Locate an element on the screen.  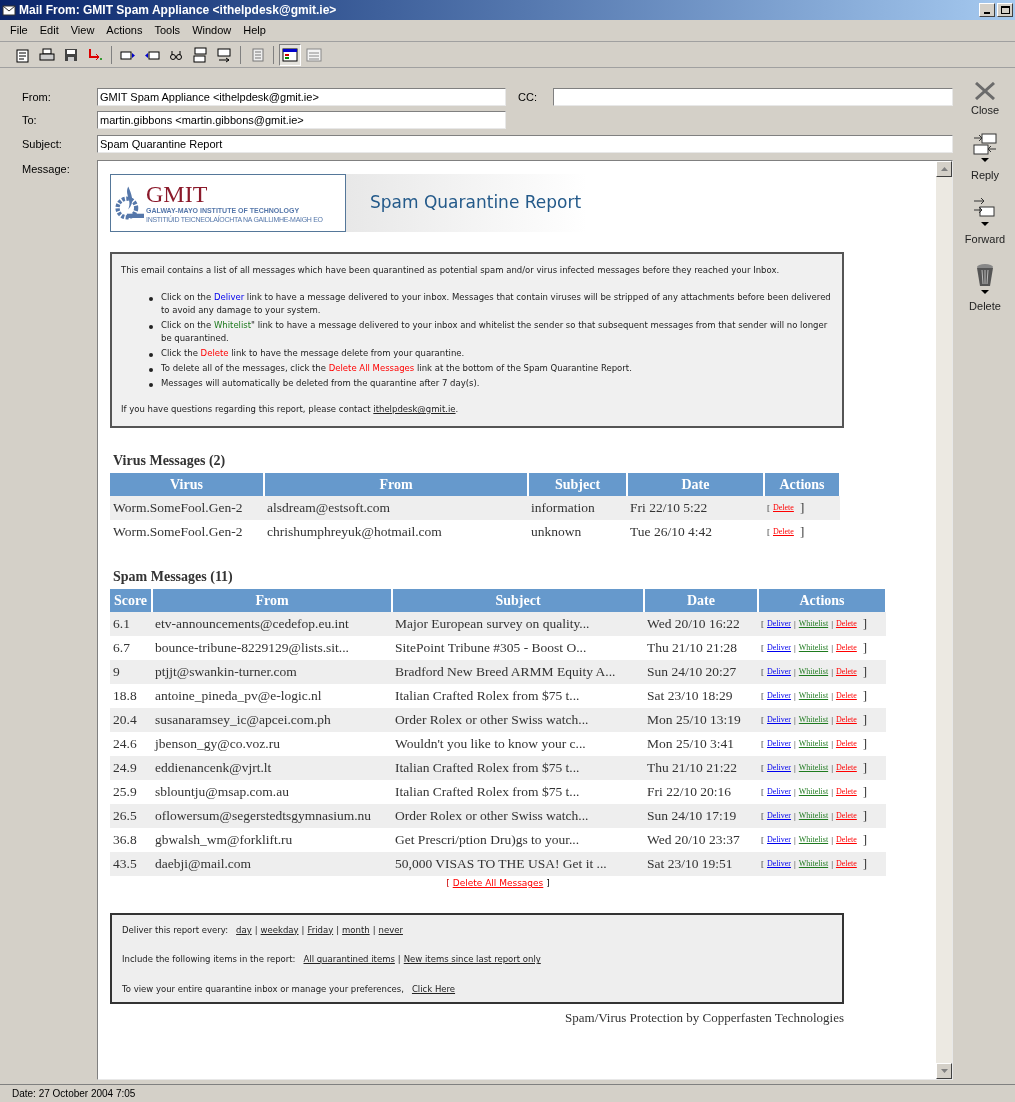
table-cell: etv-announcements@cedefop.eu.int is located at coordinates (272, 624).